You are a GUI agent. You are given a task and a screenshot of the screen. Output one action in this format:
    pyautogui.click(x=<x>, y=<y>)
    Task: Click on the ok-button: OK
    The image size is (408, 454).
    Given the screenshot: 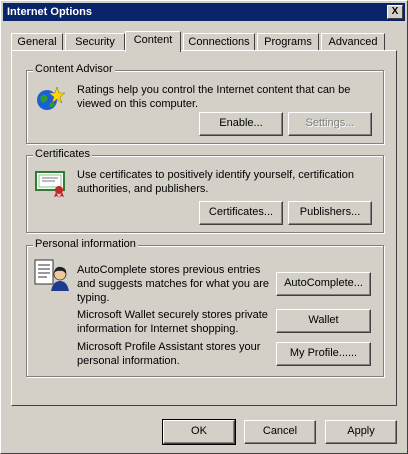 What is the action you would take?
    pyautogui.click(x=199, y=432)
    